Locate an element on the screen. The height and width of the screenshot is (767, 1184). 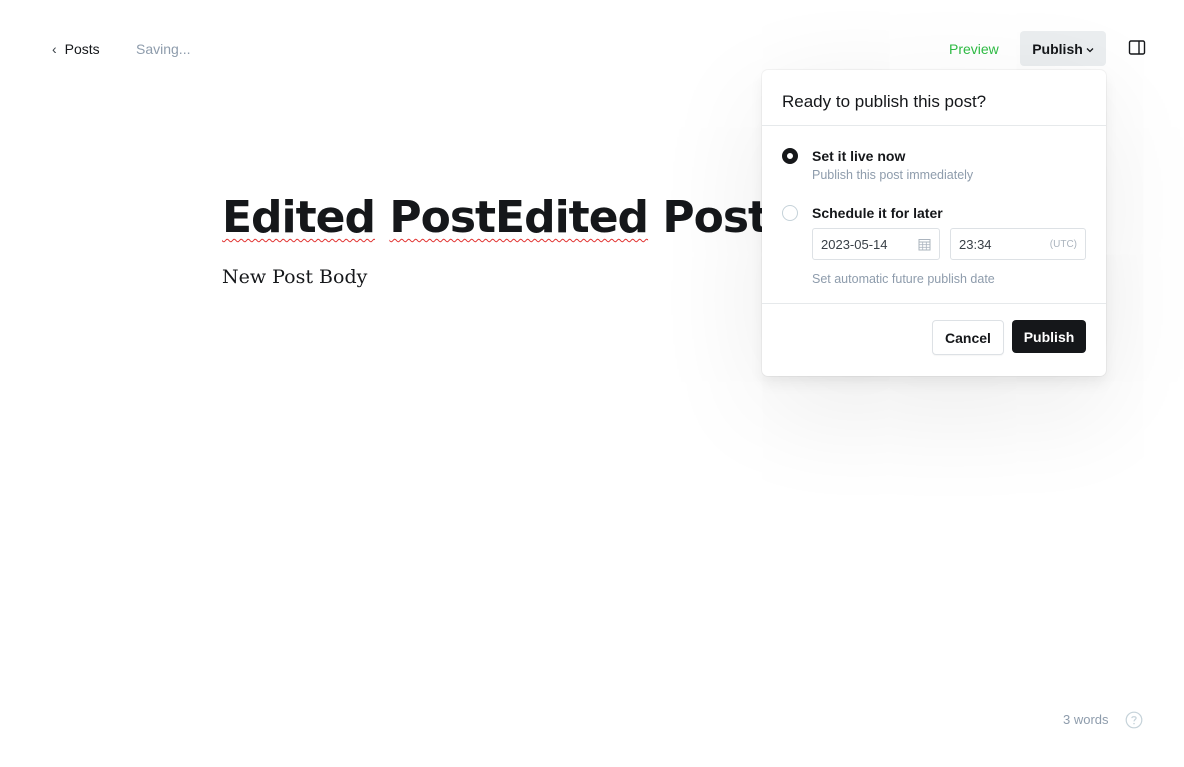
cancel-button: Cancel is located at coordinates (968, 337).